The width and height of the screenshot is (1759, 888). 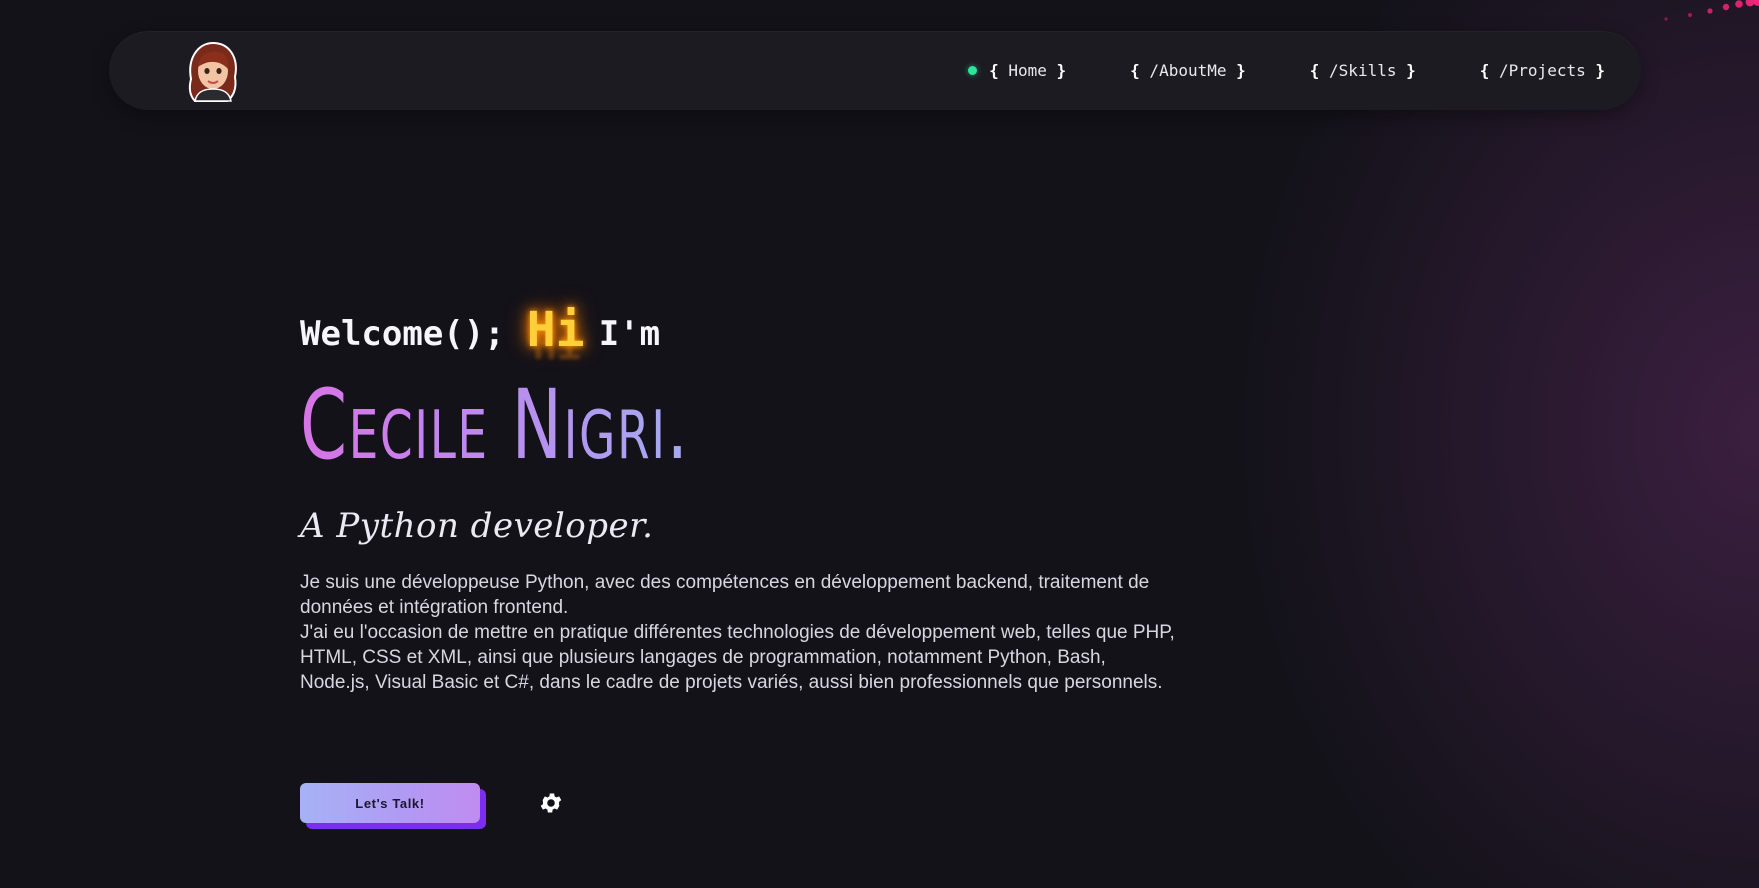 I want to click on nav-label-aboutme: /AboutMe, so click(x=1188, y=70).